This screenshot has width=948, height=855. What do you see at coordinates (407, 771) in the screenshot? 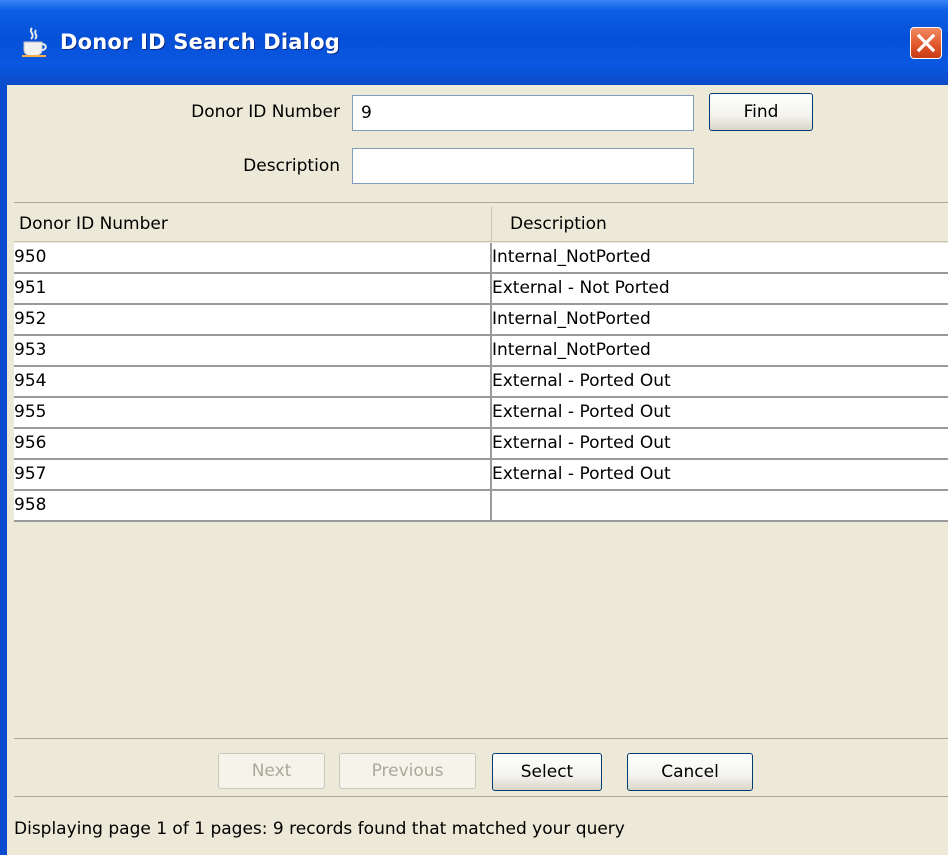
I see `previous-button: Previous` at bounding box center [407, 771].